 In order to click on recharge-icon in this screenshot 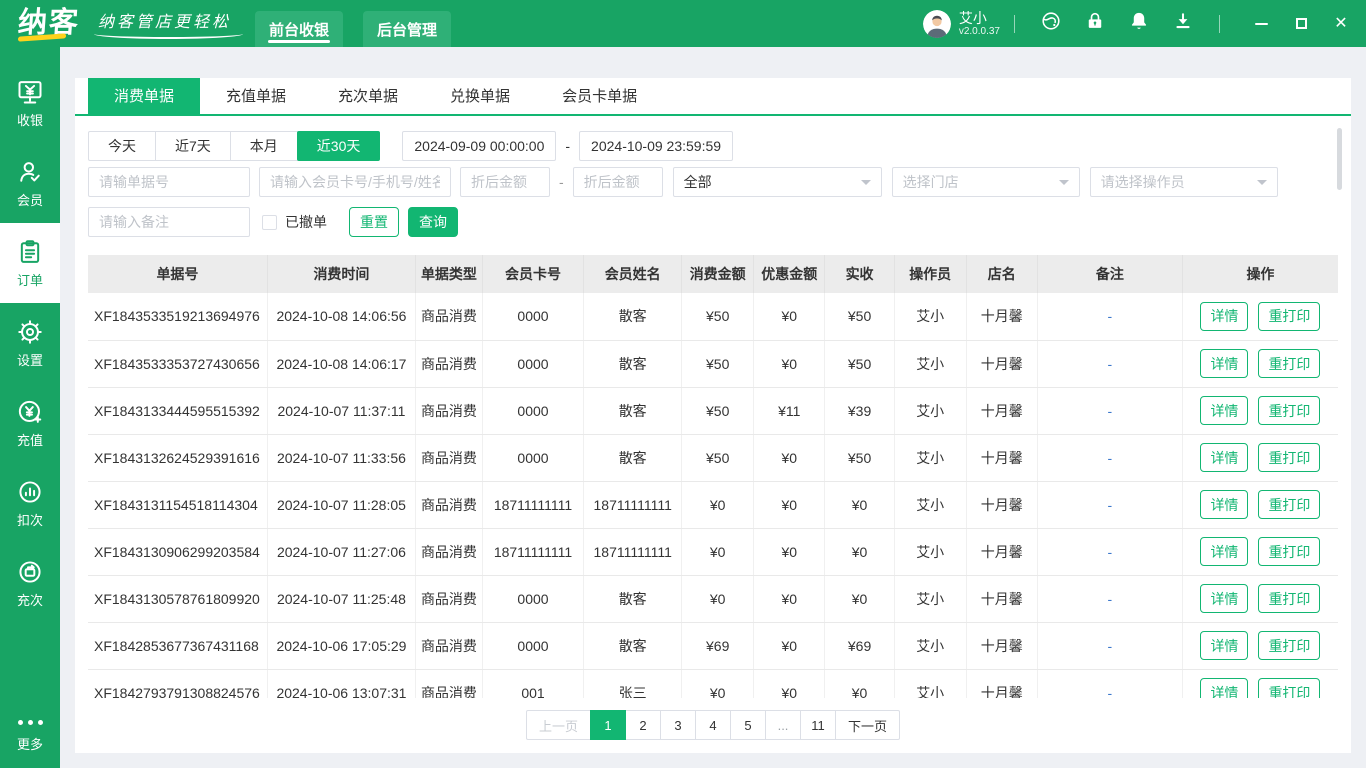, I will do `click(30, 412)`.